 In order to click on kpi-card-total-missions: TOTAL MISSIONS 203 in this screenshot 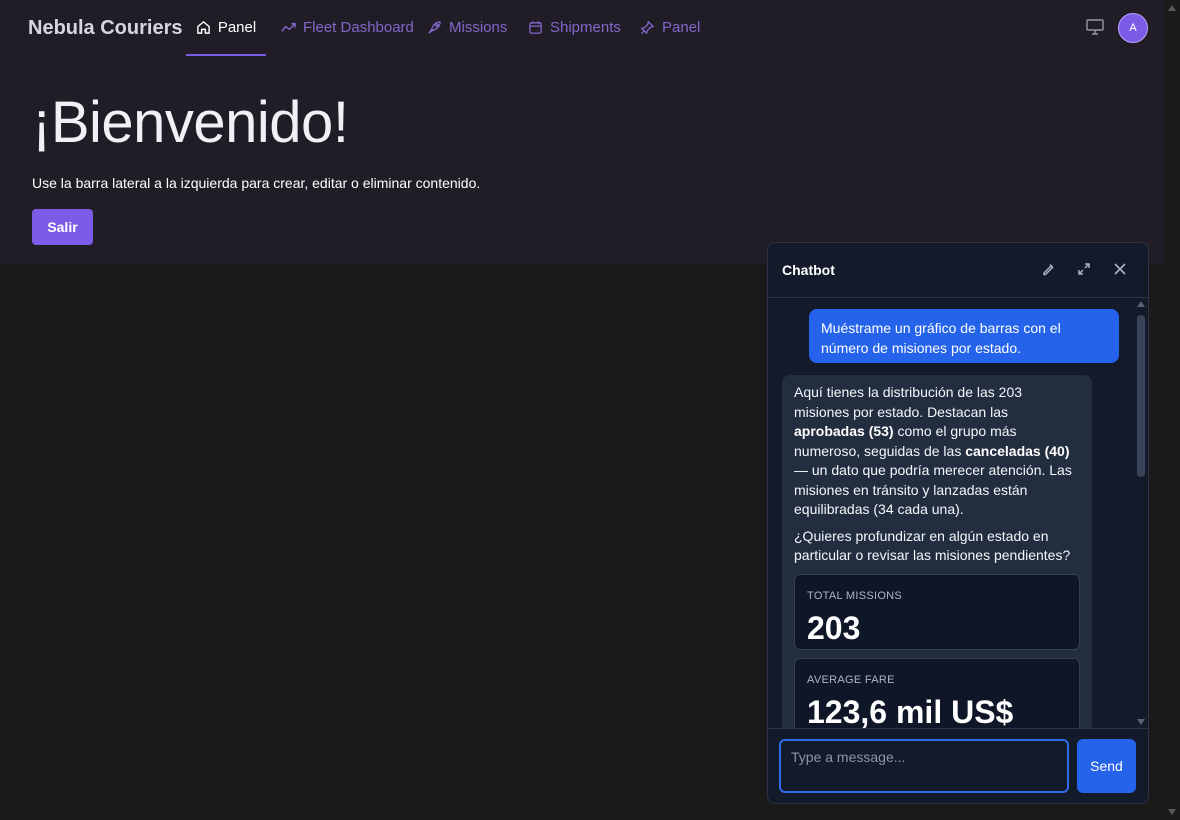, I will do `click(937, 611)`.